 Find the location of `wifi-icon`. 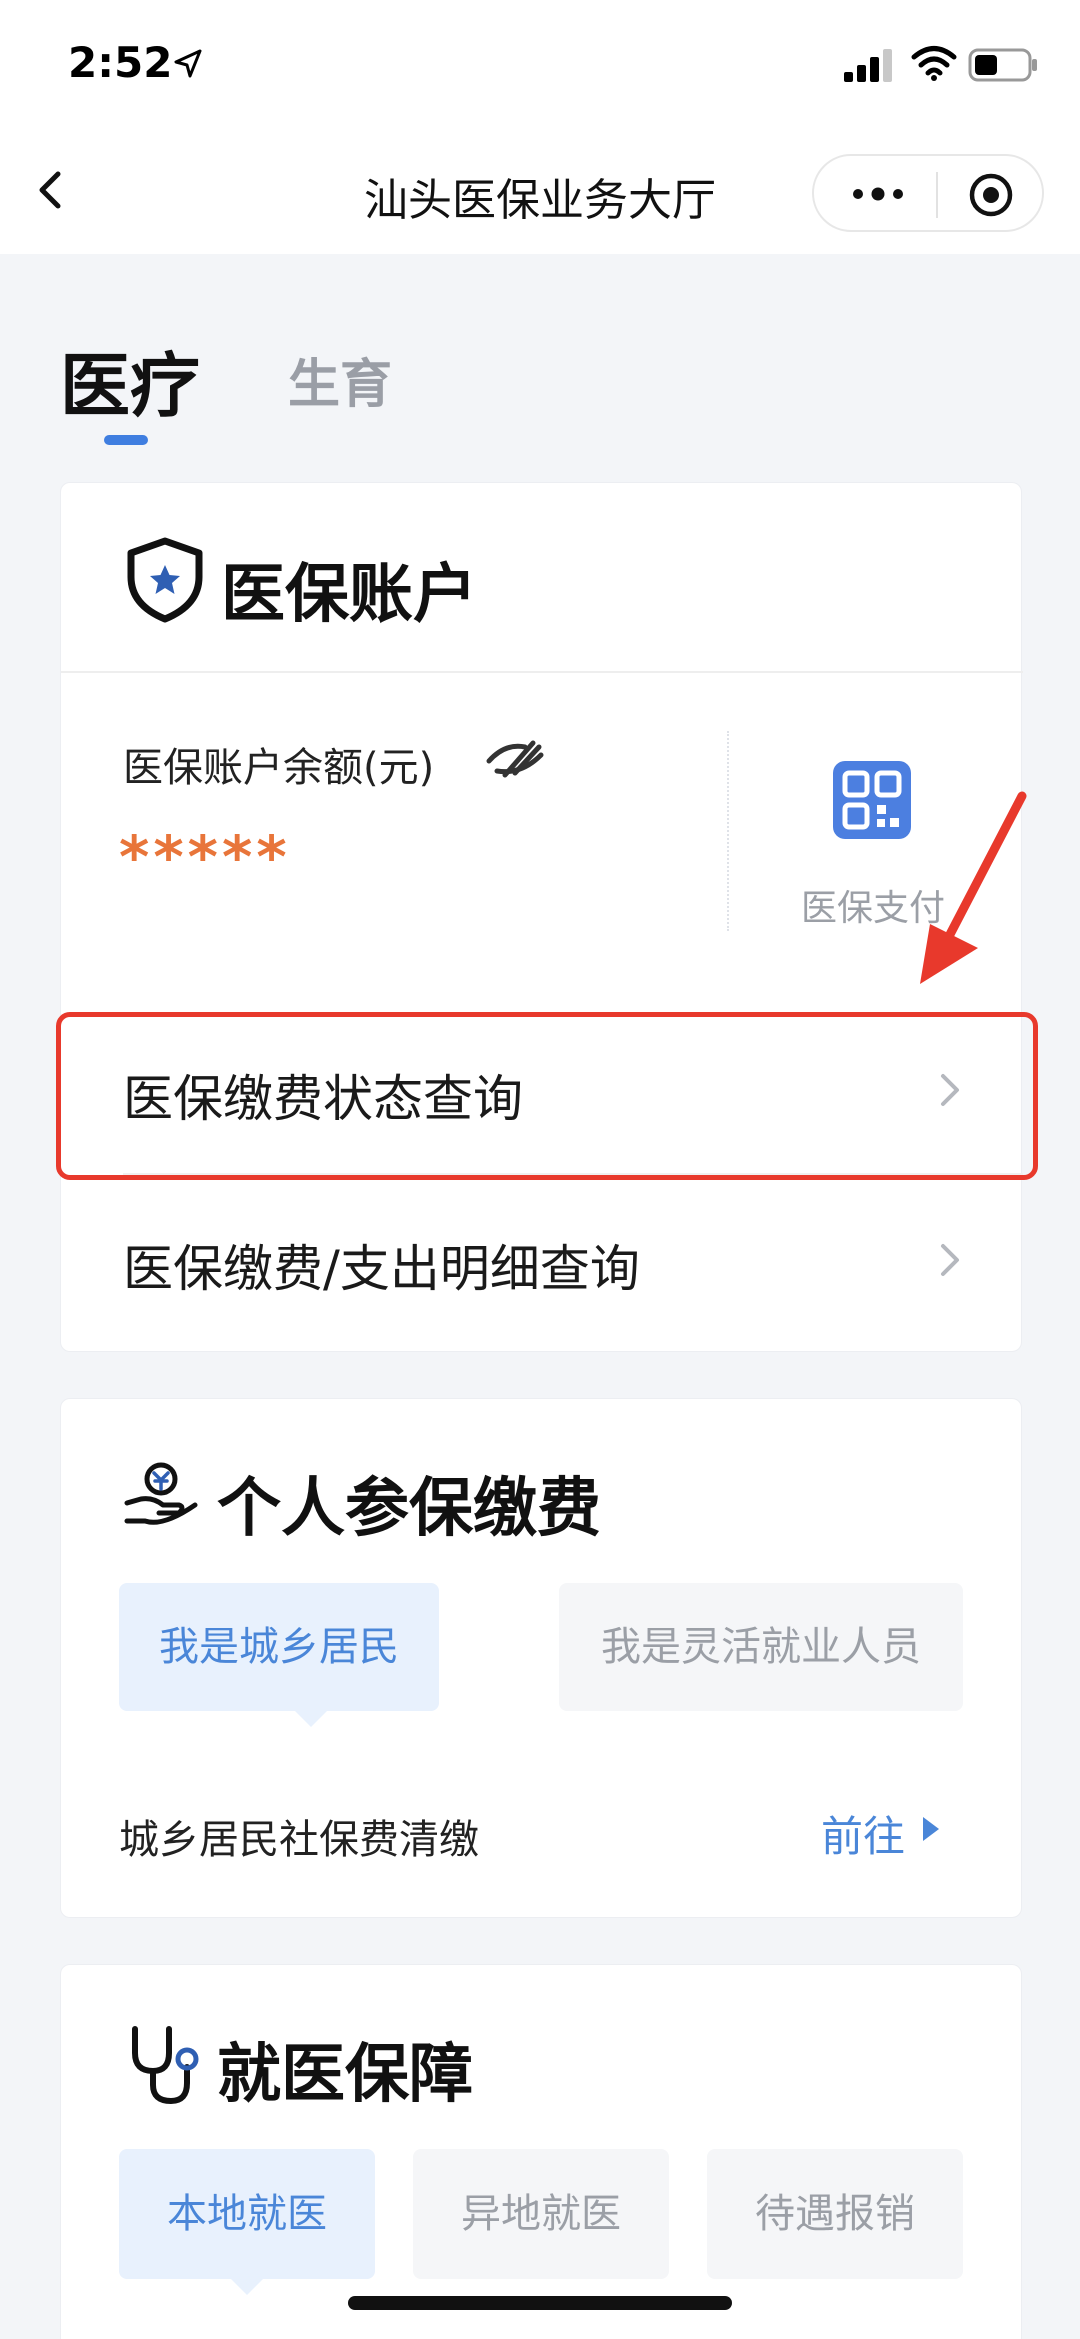

wifi-icon is located at coordinates (934, 63).